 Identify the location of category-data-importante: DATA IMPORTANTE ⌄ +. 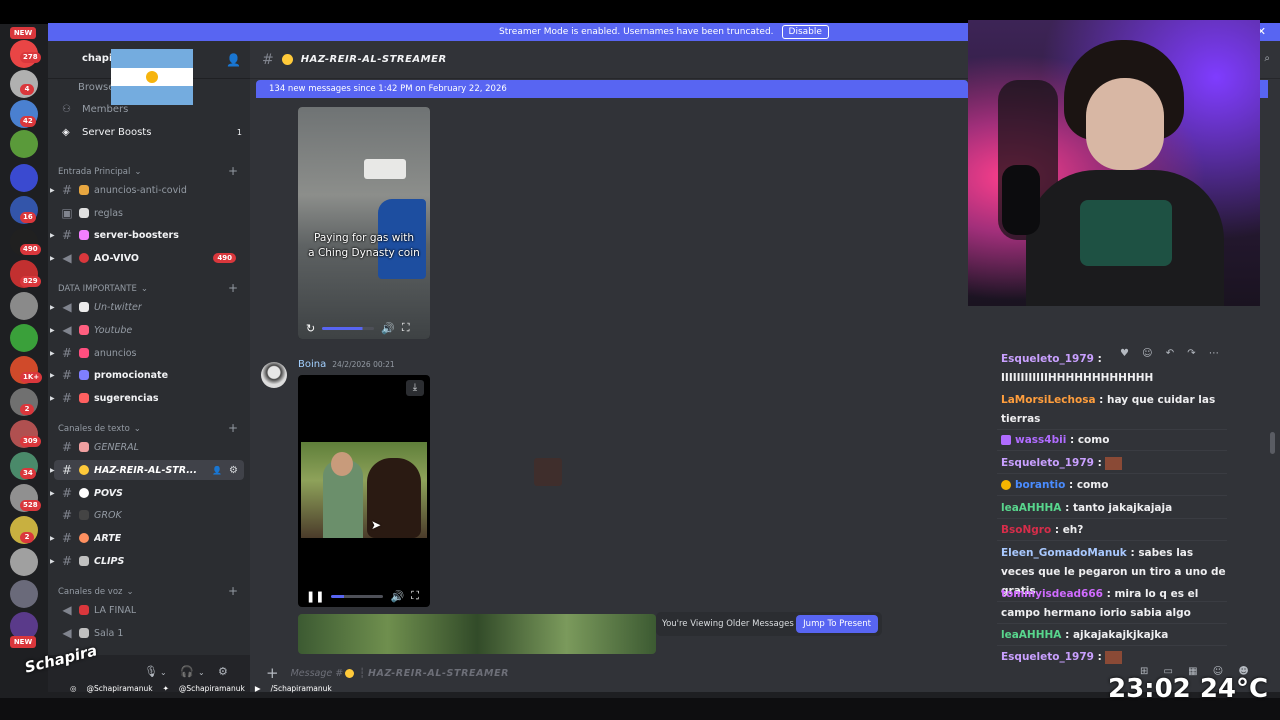
(148, 288).